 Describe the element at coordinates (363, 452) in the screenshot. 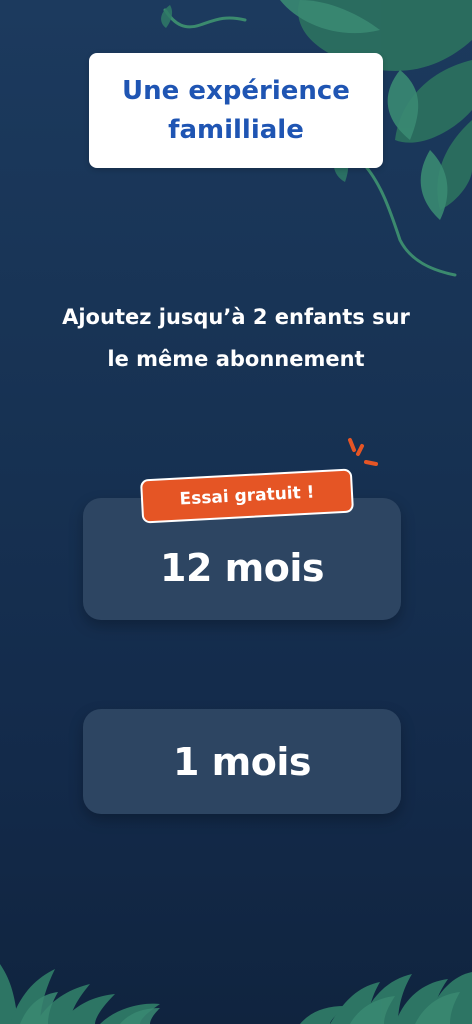

I see `sparkle-lines-icon` at that location.